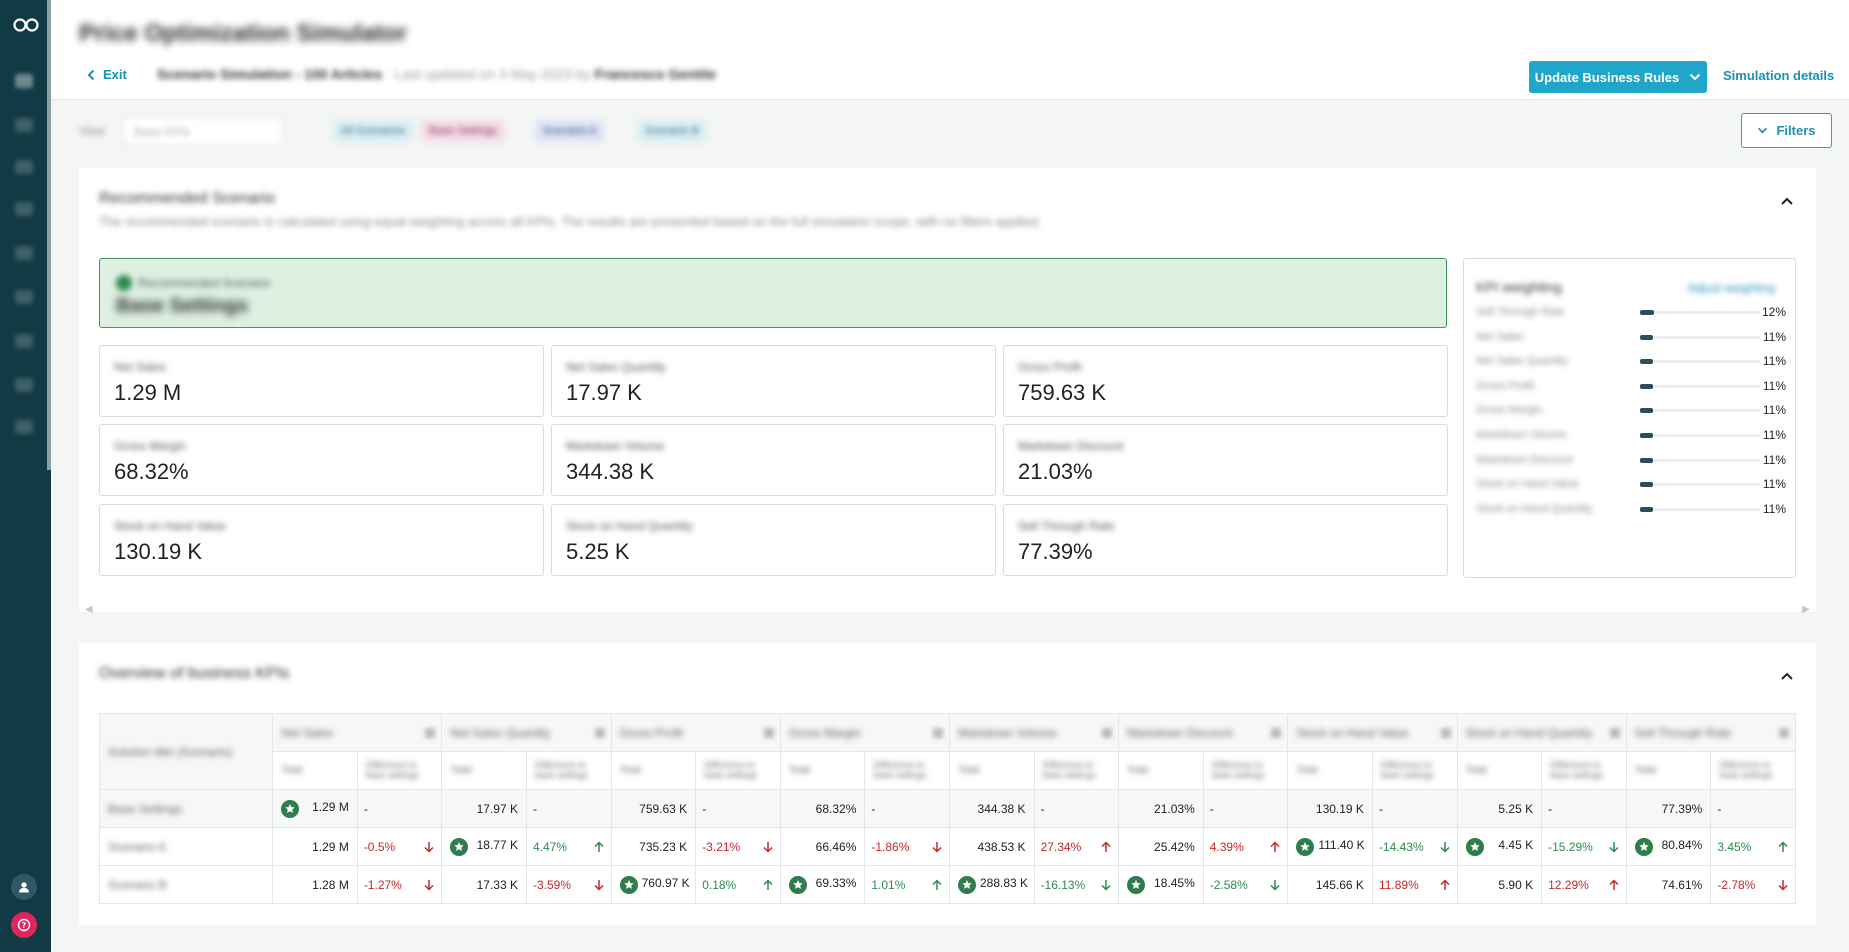  What do you see at coordinates (1524, 459) in the screenshot?
I see `weighting-label: Markdown Discount` at bounding box center [1524, 459].